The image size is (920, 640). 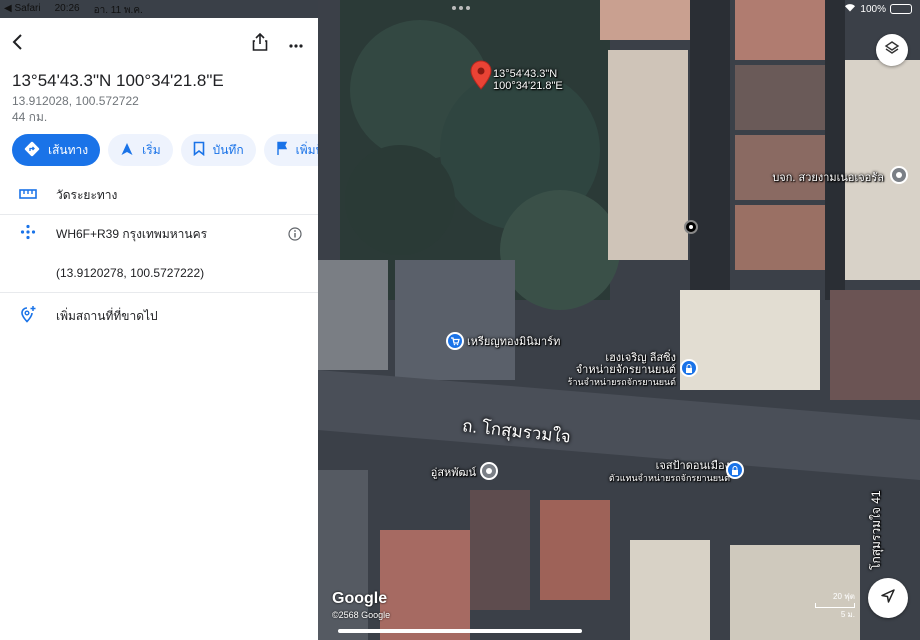 I want to click on save-chip: บันทึก, so click(x=218, y=150).